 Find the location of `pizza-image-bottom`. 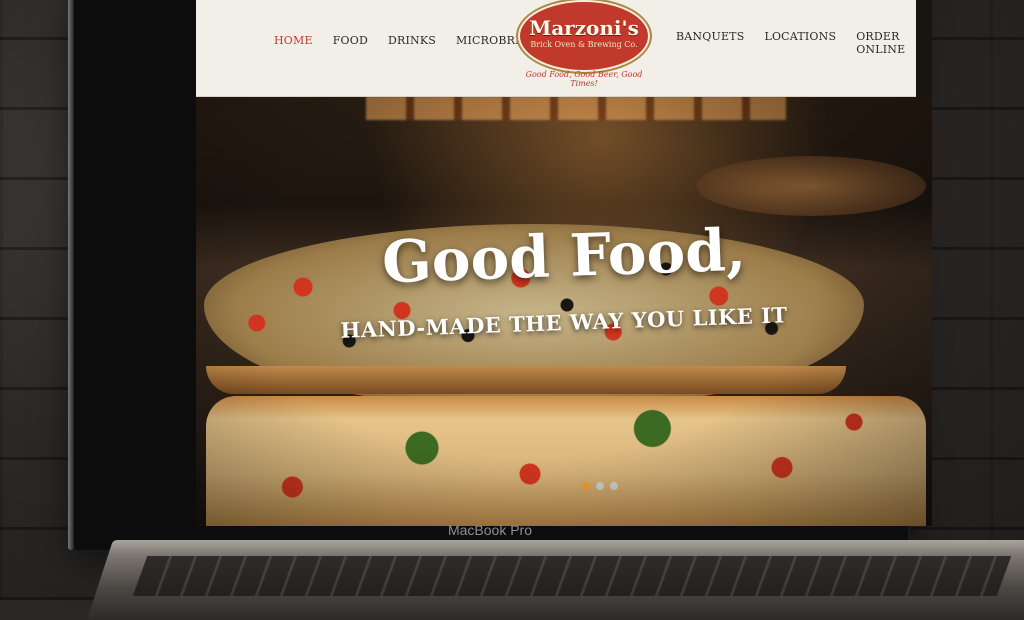

pizza-image-bottom is located at coordinates (566, 461).